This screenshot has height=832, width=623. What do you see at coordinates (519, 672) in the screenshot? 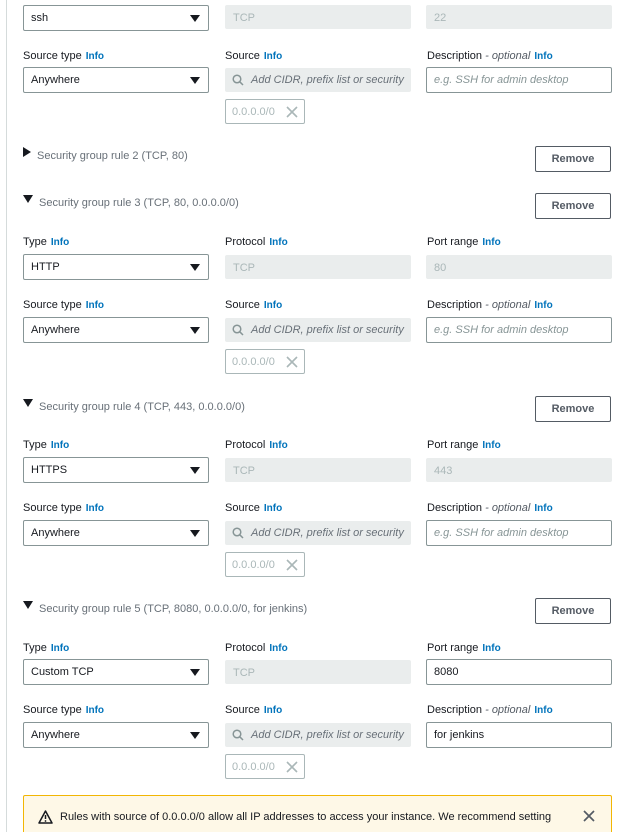
I see `port-input-rule5: 8080` at bounding box center [519, 672].